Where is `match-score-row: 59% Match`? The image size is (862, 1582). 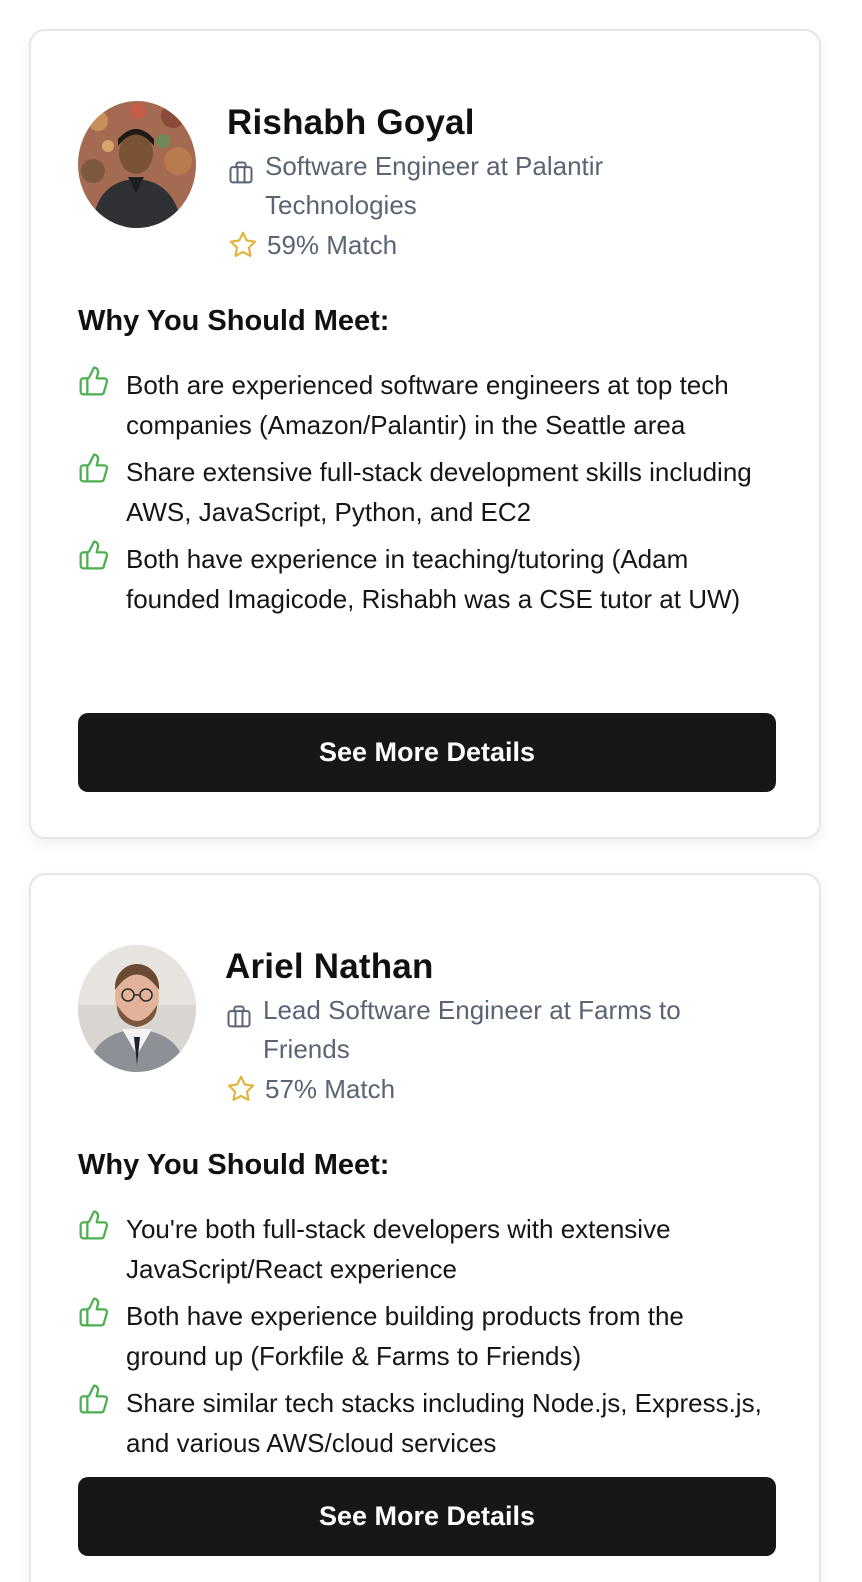 match-score-row: 59% Match is located at coordinates (467, 245).